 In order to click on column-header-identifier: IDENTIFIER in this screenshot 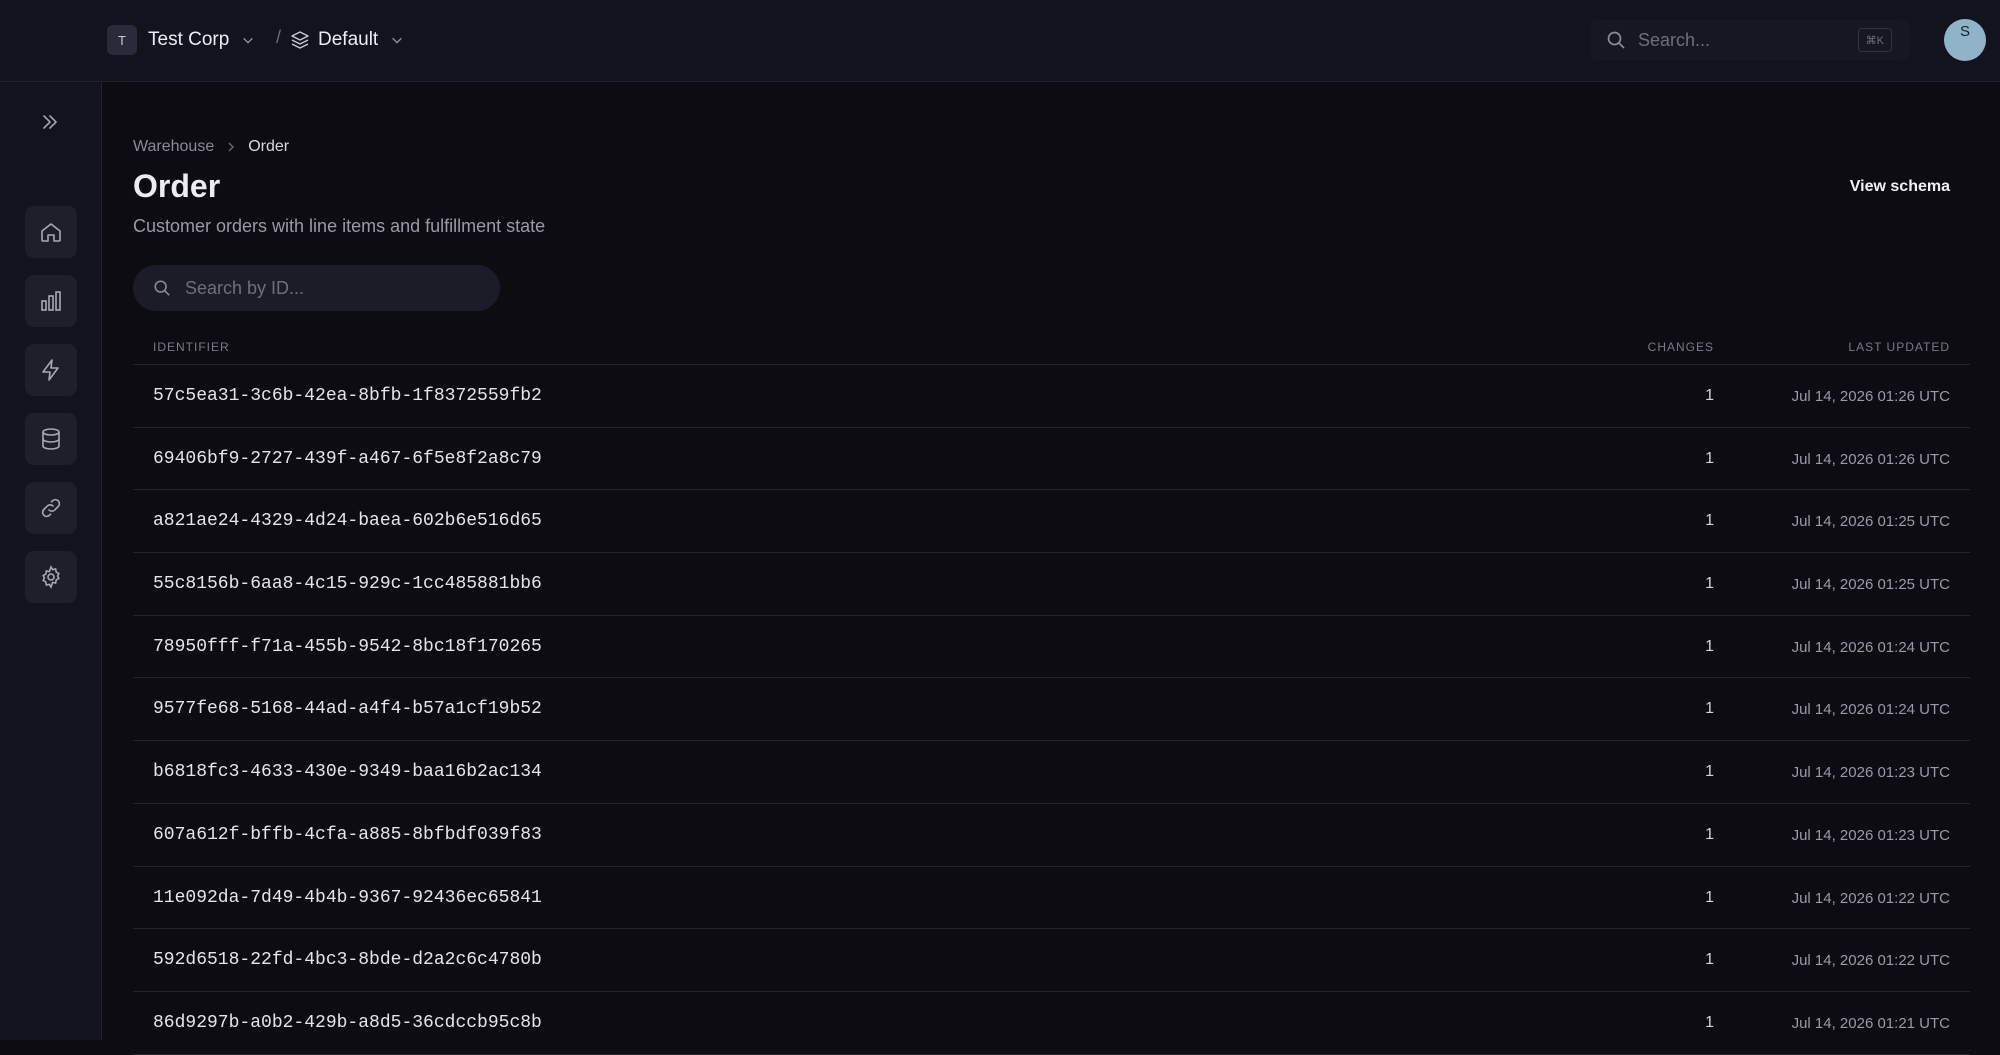, I will do `click(191, 347)`.